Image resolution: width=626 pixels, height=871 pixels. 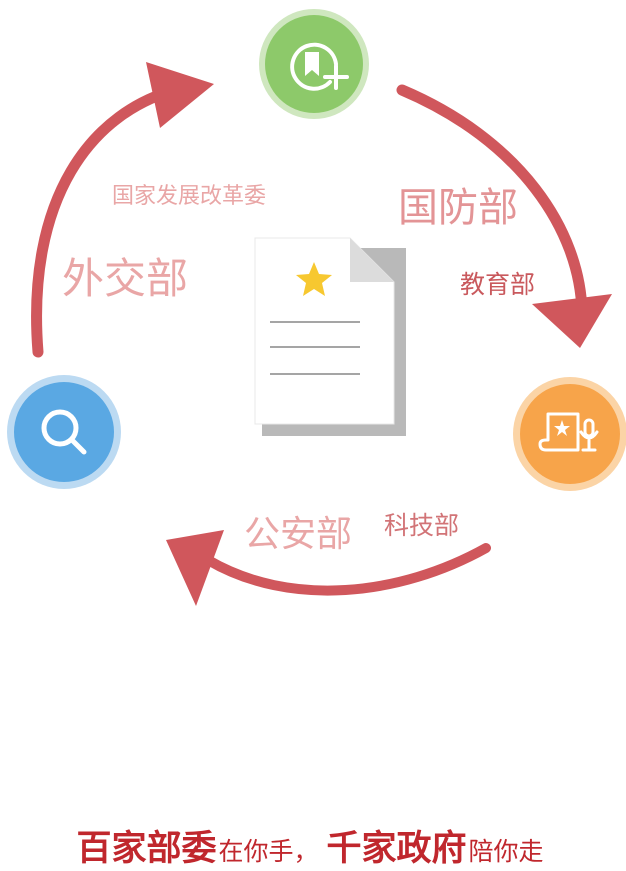 What do you see at coordinates (298, 534) in the screenshot?
I see `label-gongan: 公安部` at bounding box center [298, 534].